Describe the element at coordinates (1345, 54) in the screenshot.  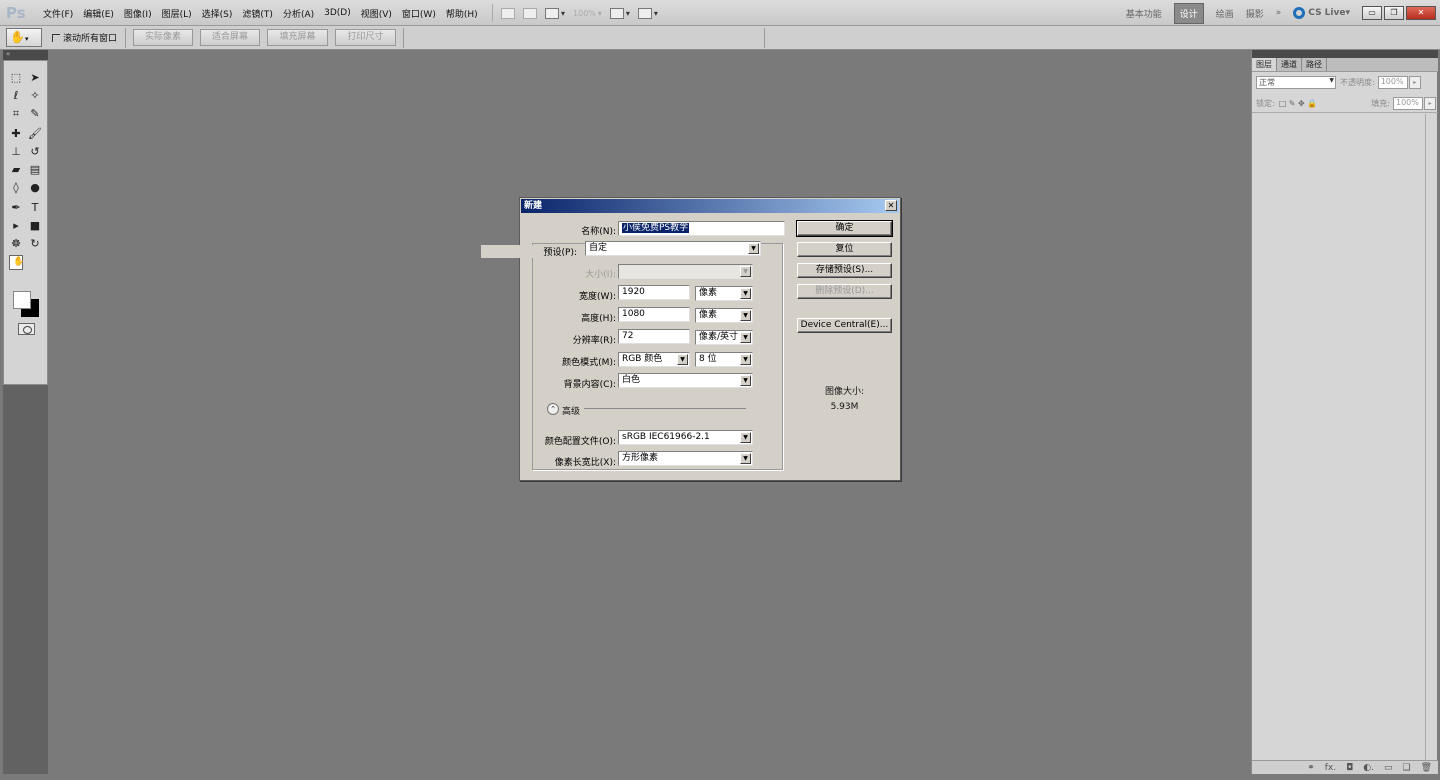
I see `panel-collapse-strip` at that location.